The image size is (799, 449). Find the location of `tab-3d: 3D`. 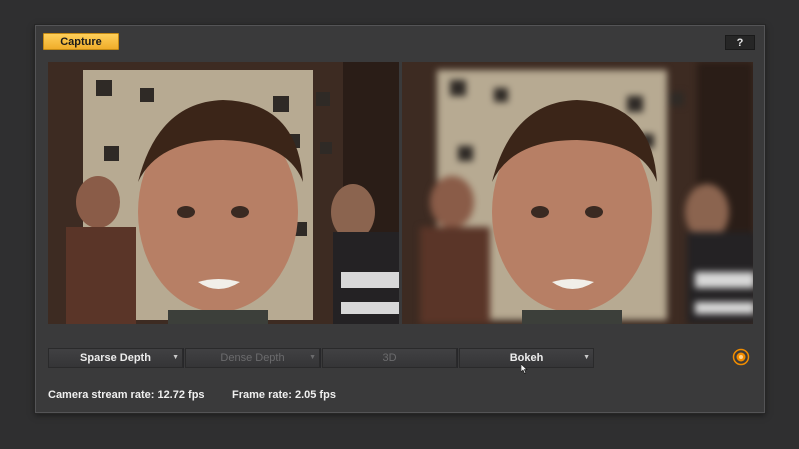

tab-3d: 3D is located at coordinates (389, 358).